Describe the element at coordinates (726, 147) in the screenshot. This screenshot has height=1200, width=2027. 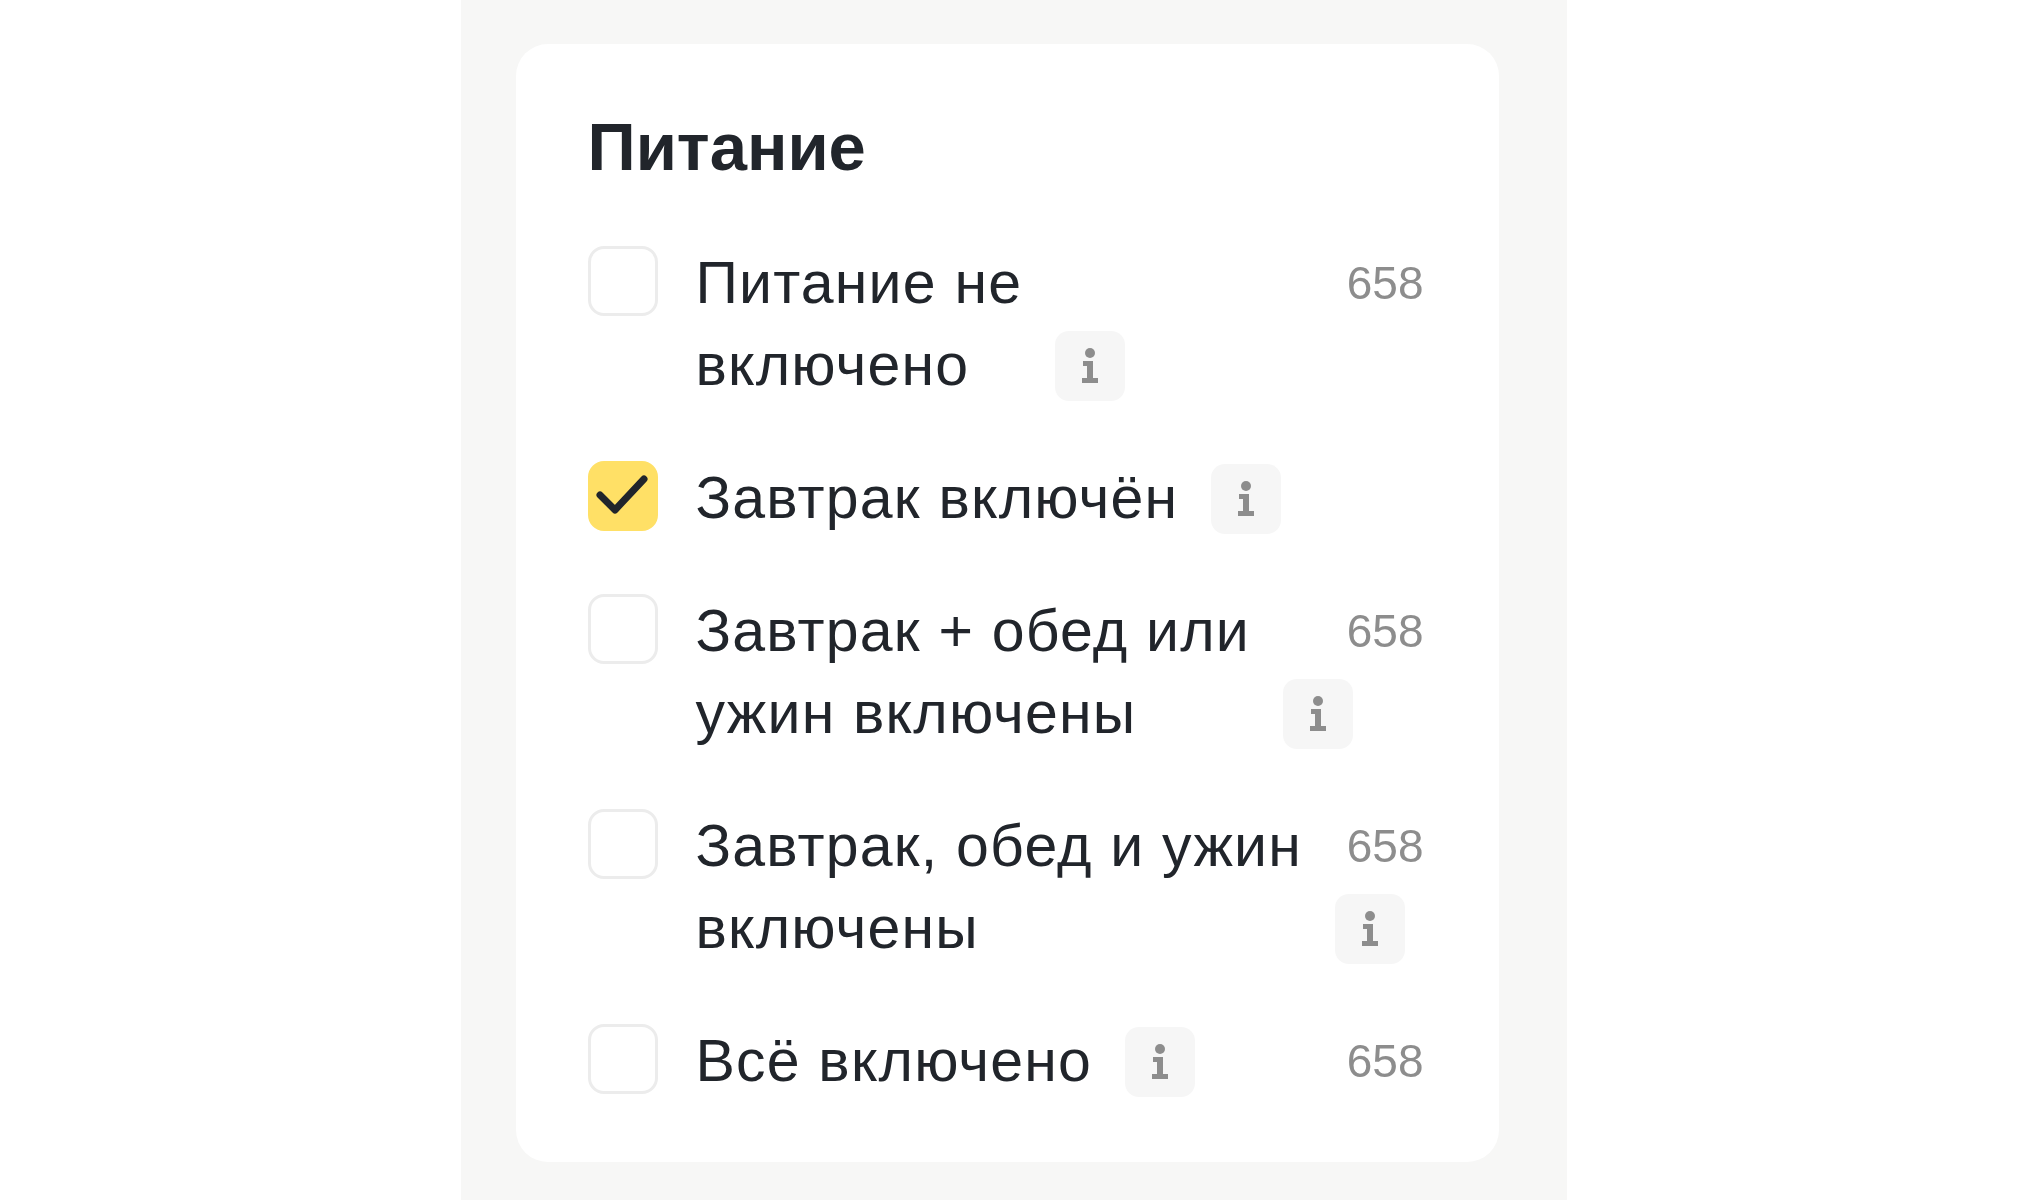
I see `section-title: Питание` at that location.